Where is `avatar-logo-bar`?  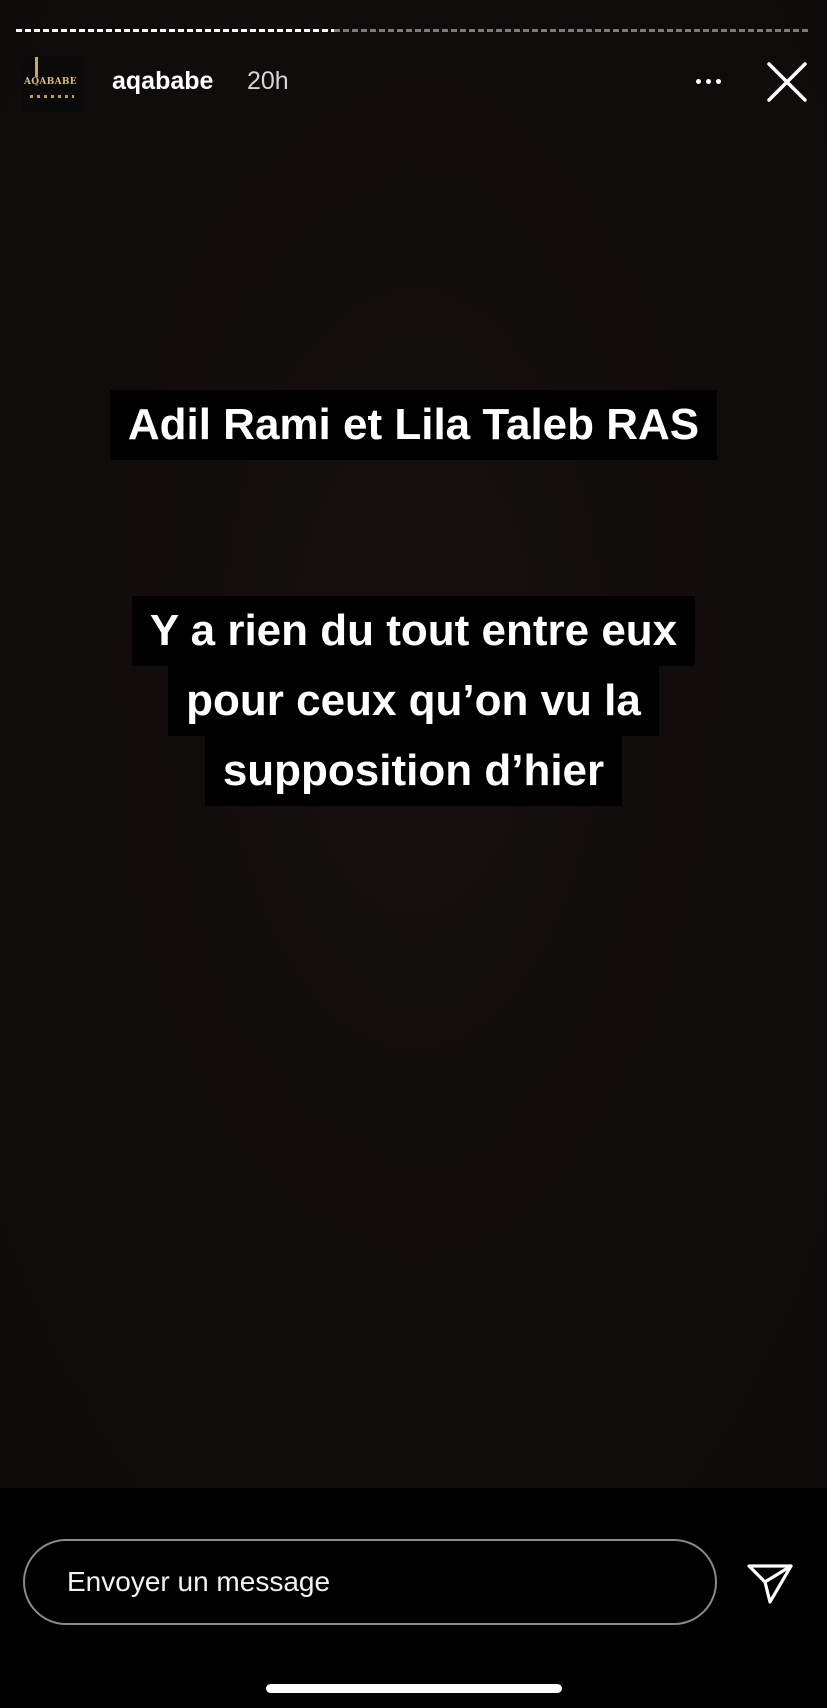 avatar-logo-bar is located at coordinates (36, 67).